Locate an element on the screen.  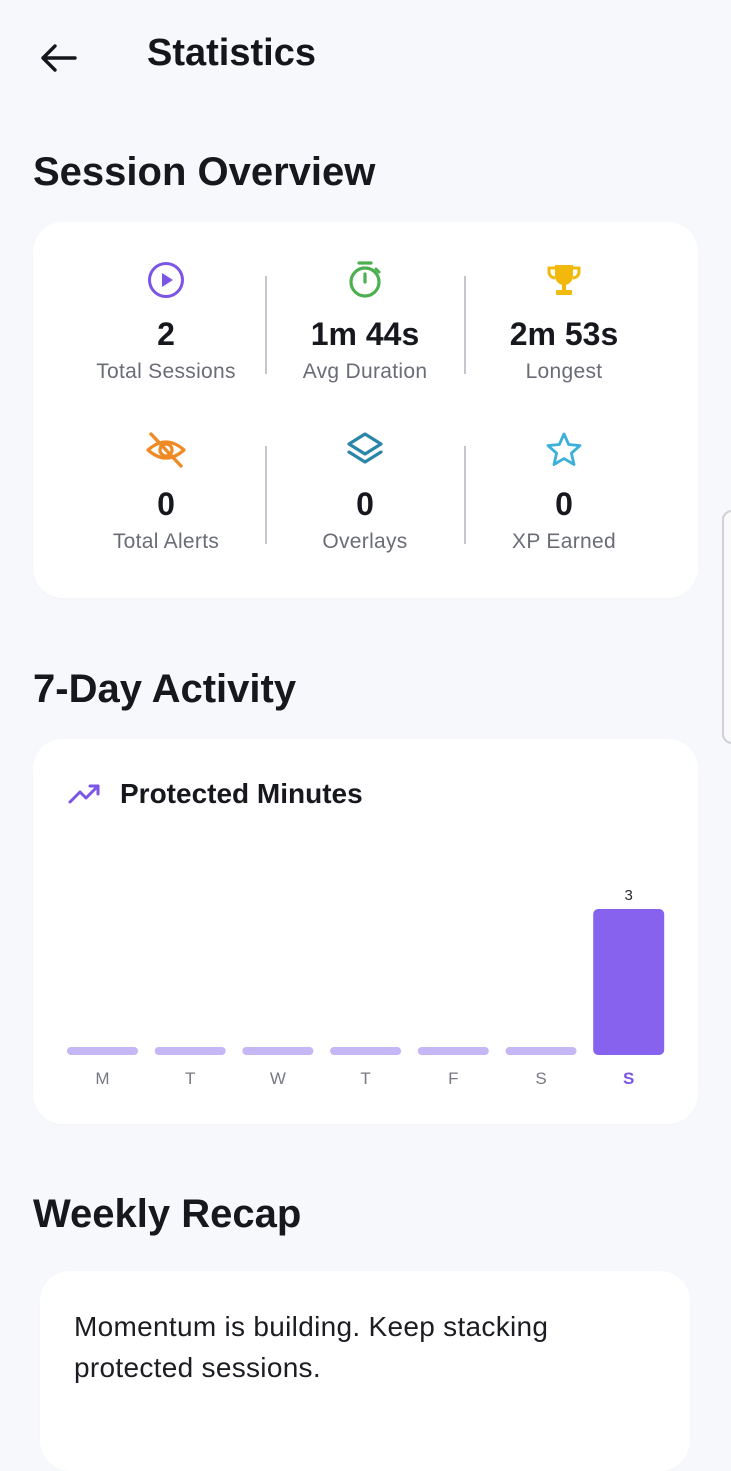
stat-longest: 2m 53s Longest is located at coordinates (564, 321).